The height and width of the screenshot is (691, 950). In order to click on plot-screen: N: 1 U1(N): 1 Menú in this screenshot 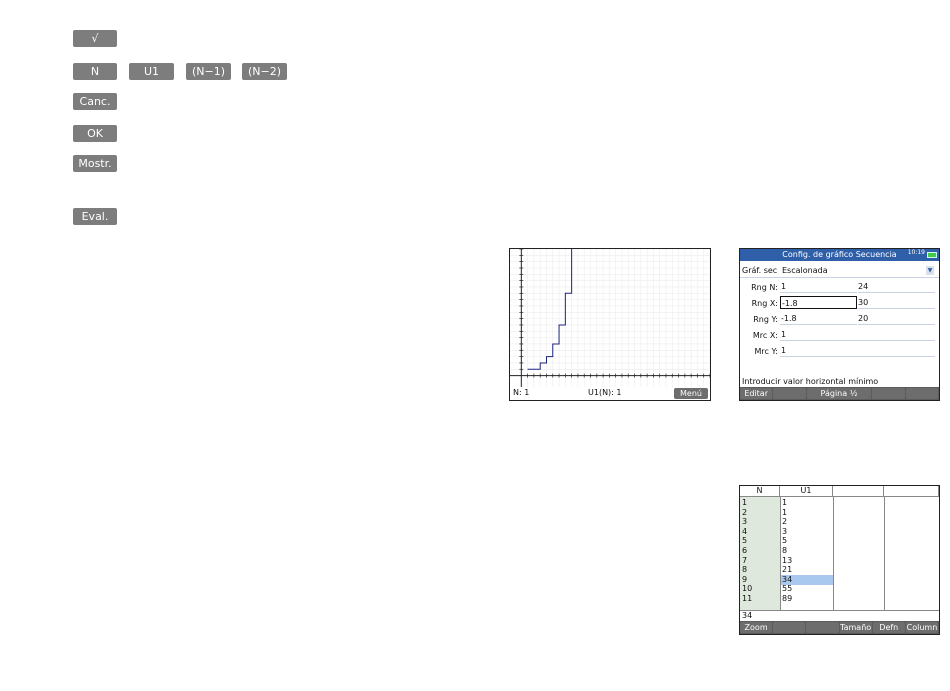, I will do `click(610, 324)`.